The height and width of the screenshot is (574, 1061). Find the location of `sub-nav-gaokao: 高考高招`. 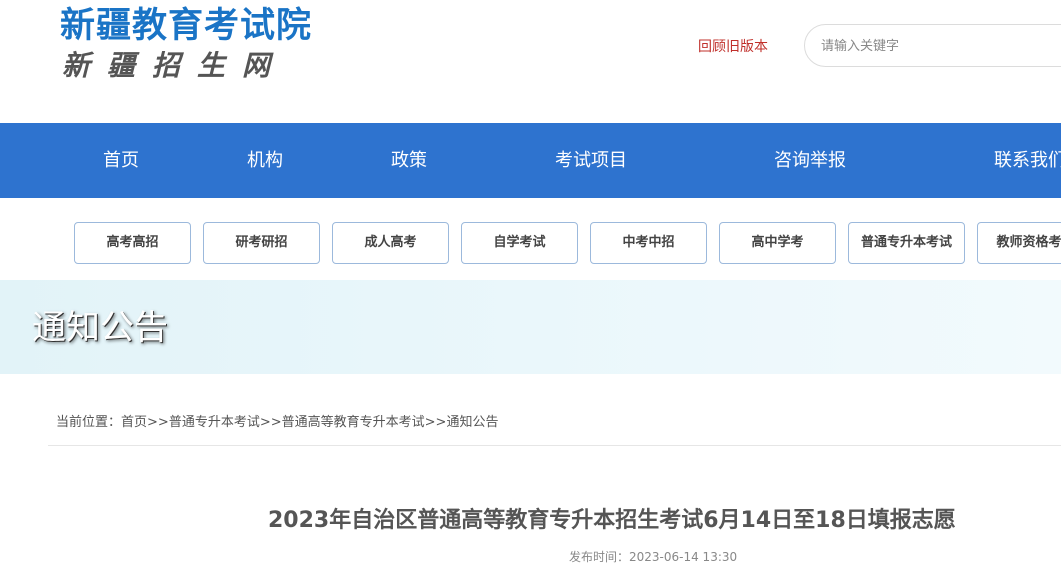

sub-nav-gaokao: 高考高招 is located at coordinates (132, 243).